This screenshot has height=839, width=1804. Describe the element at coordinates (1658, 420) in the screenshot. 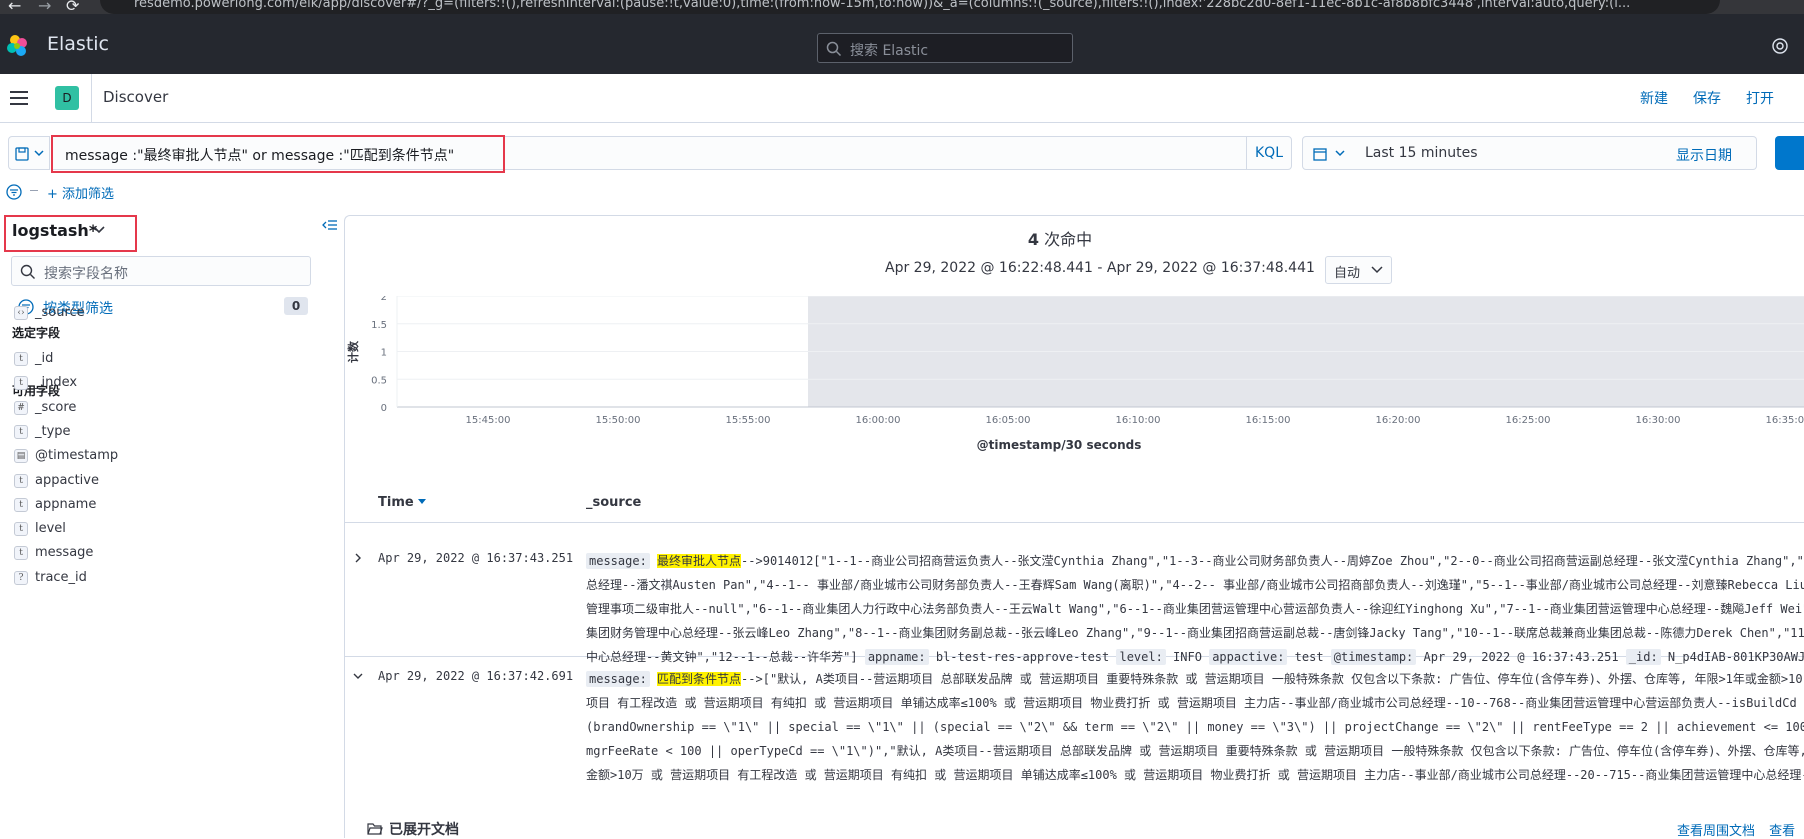

I see `chart-x-tick-label: 16:30:00` at that location.